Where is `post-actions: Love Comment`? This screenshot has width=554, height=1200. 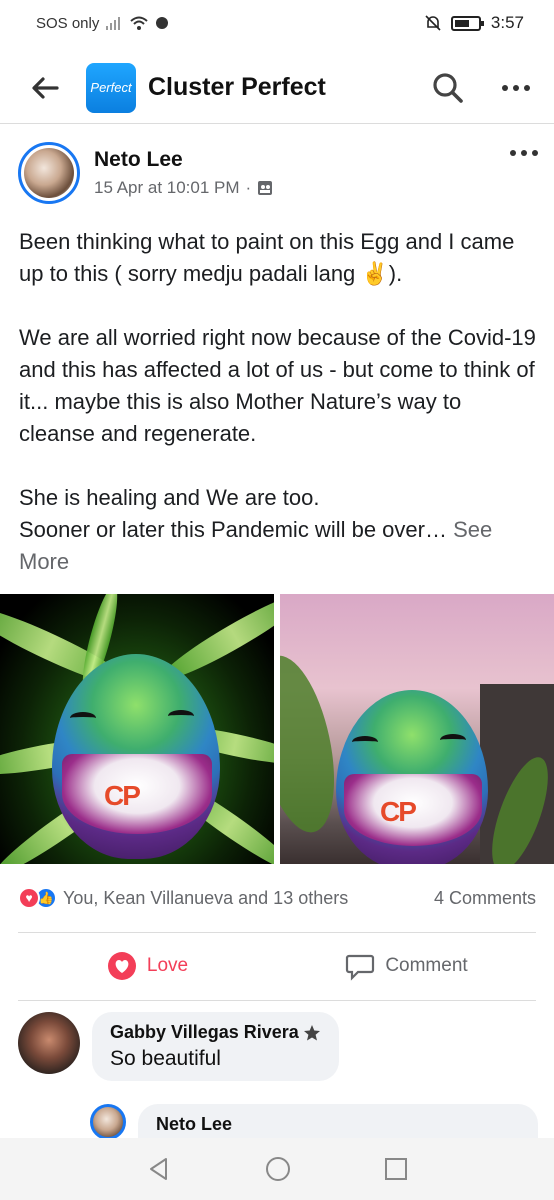
post-actions: Love Comment is located at coordinates (277, 966).